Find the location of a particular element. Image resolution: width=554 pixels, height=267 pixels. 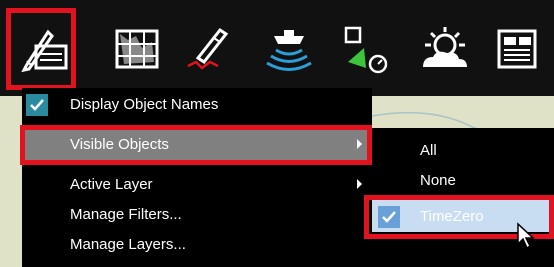

data-panel-button is located at coordinates (517, 49).